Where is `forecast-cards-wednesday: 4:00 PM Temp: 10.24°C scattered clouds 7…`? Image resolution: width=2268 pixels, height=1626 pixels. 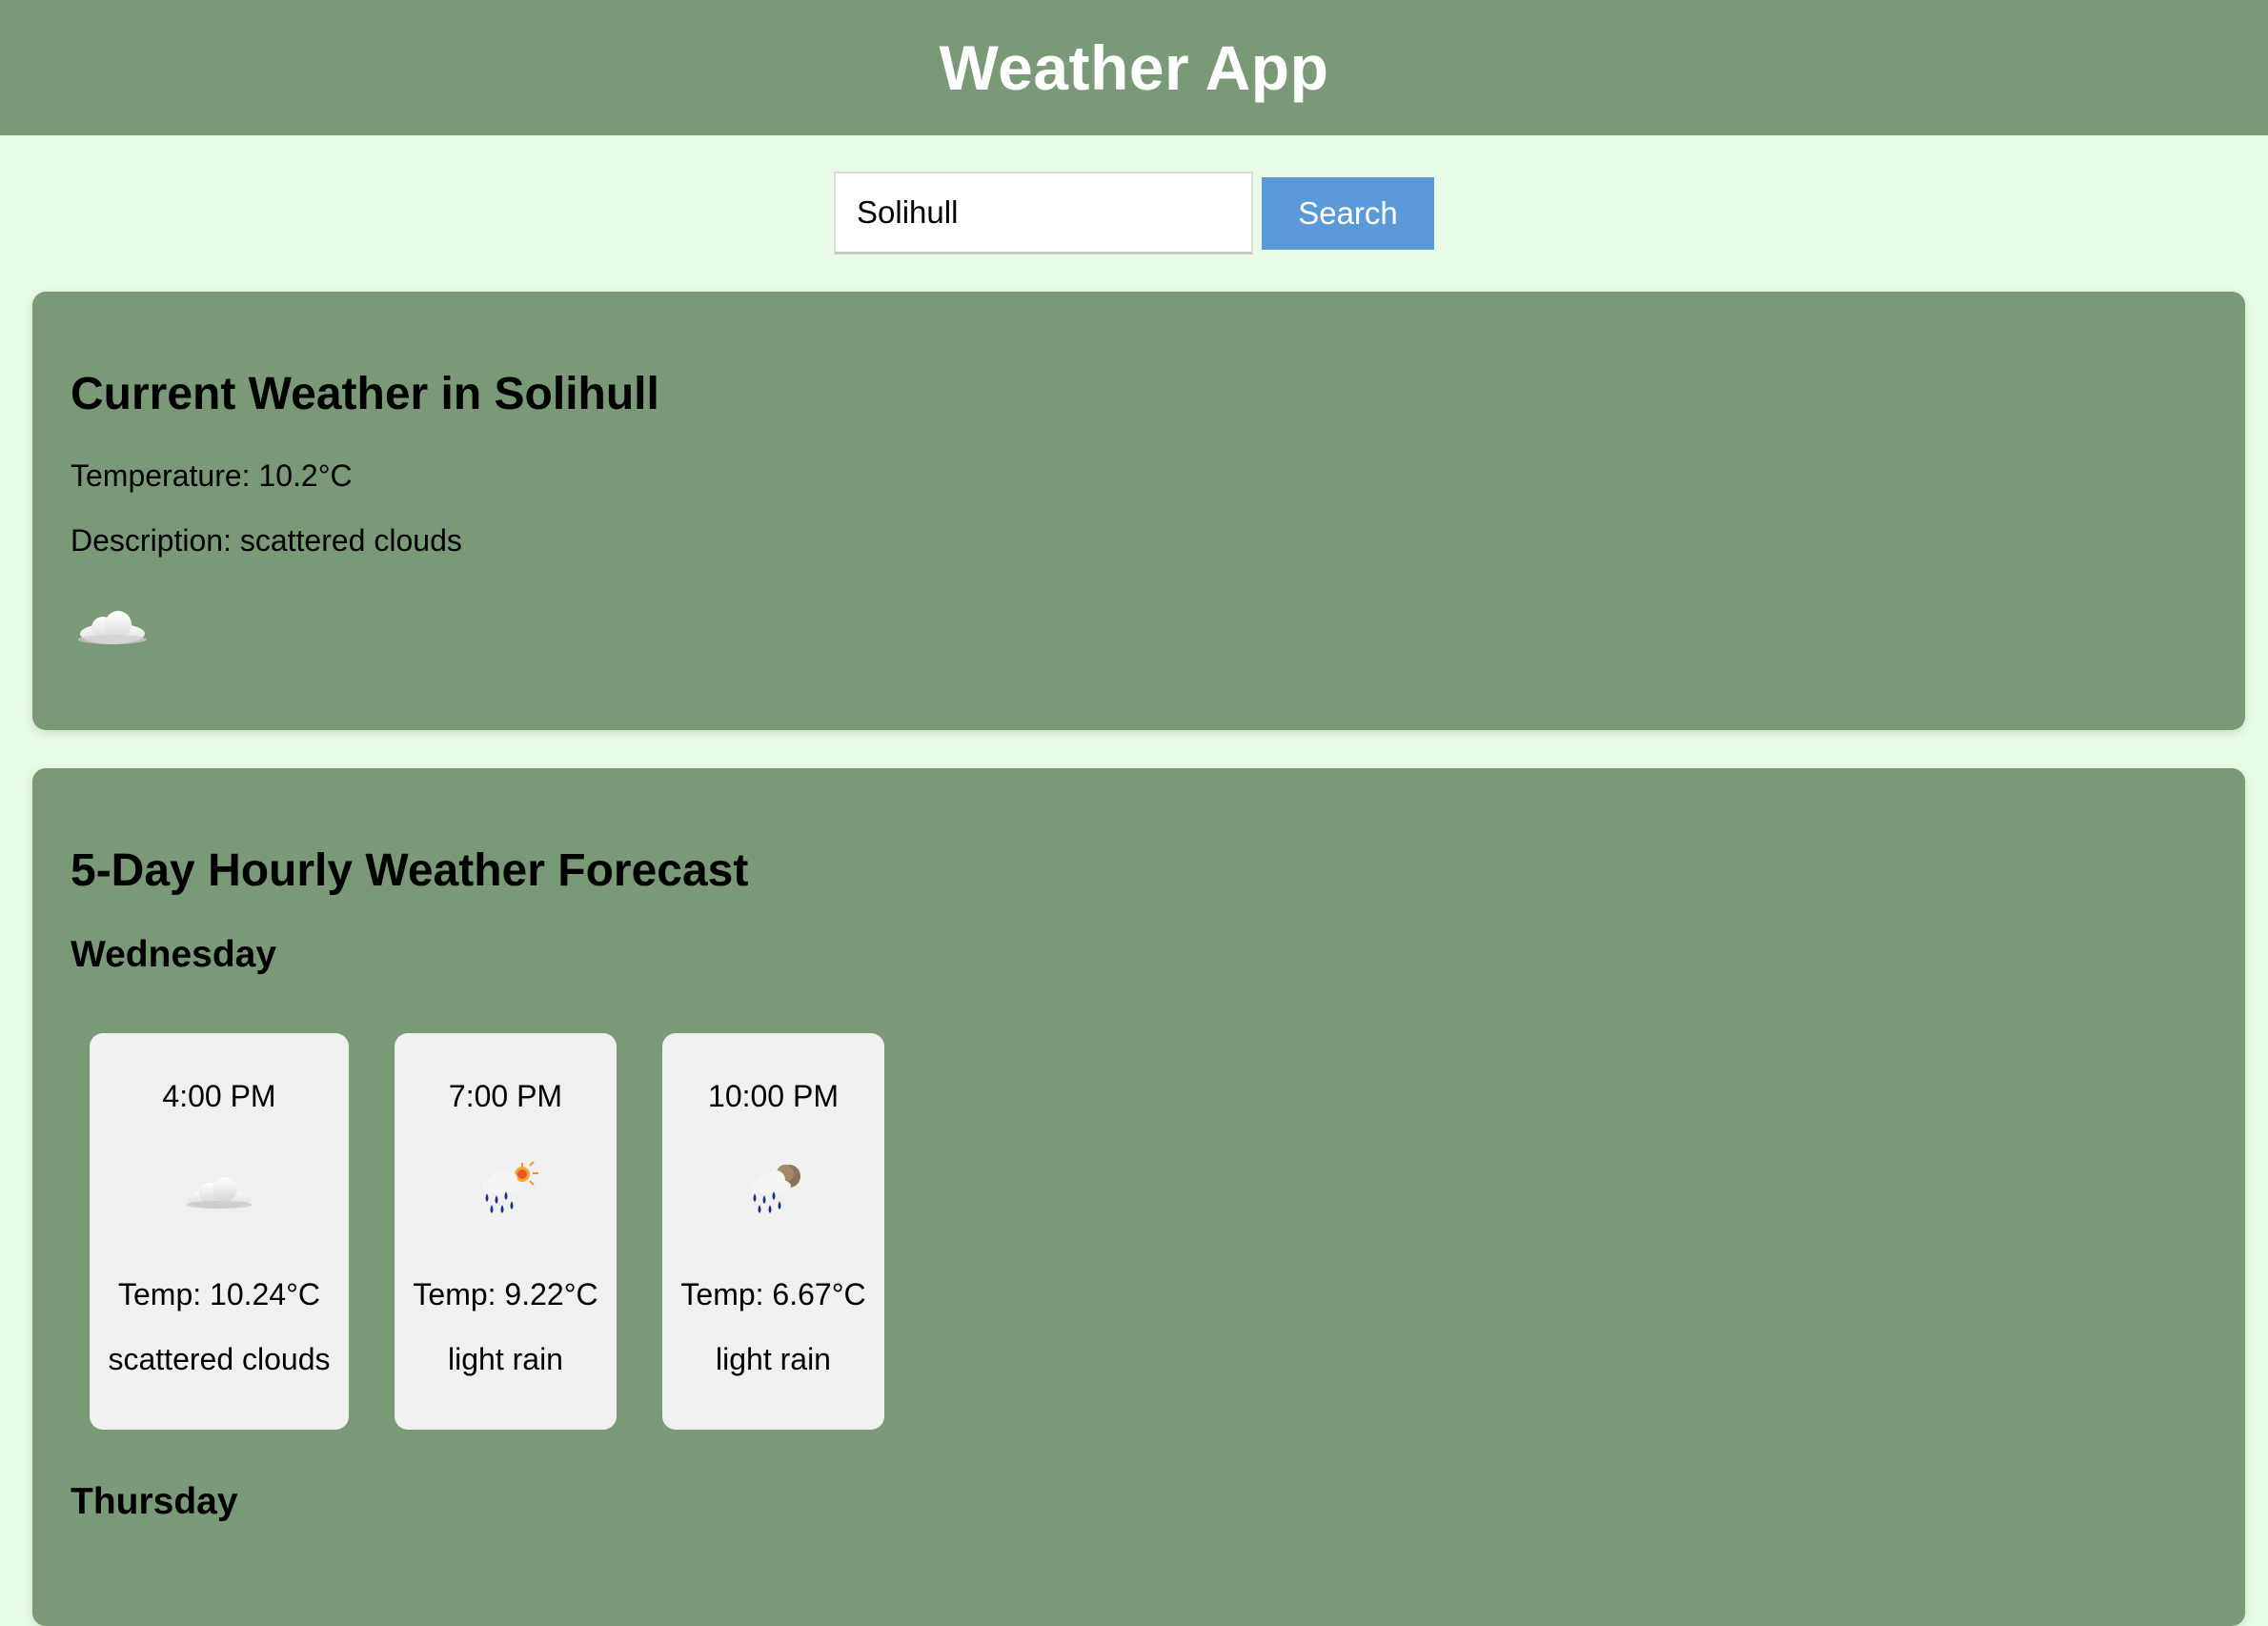
forecast-cards-wednesday: 4:00 PM Temp: 10.24°C scattered clouds 7… is located at coordinates (487, 1231).